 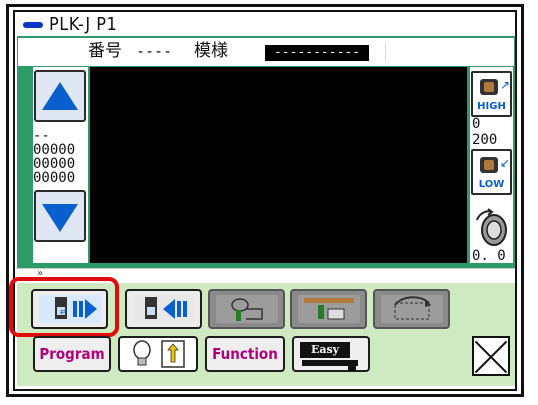 I want to click on write-pattern-button, so click(x=163, y=309).